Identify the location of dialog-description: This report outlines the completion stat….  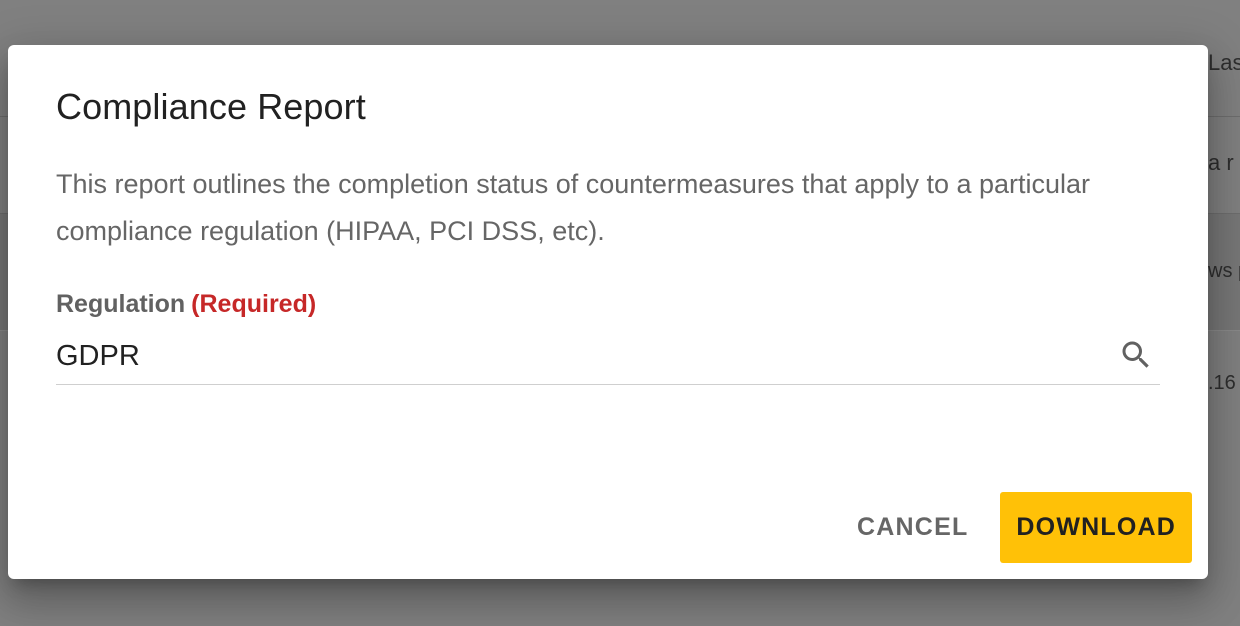
(573, 207).